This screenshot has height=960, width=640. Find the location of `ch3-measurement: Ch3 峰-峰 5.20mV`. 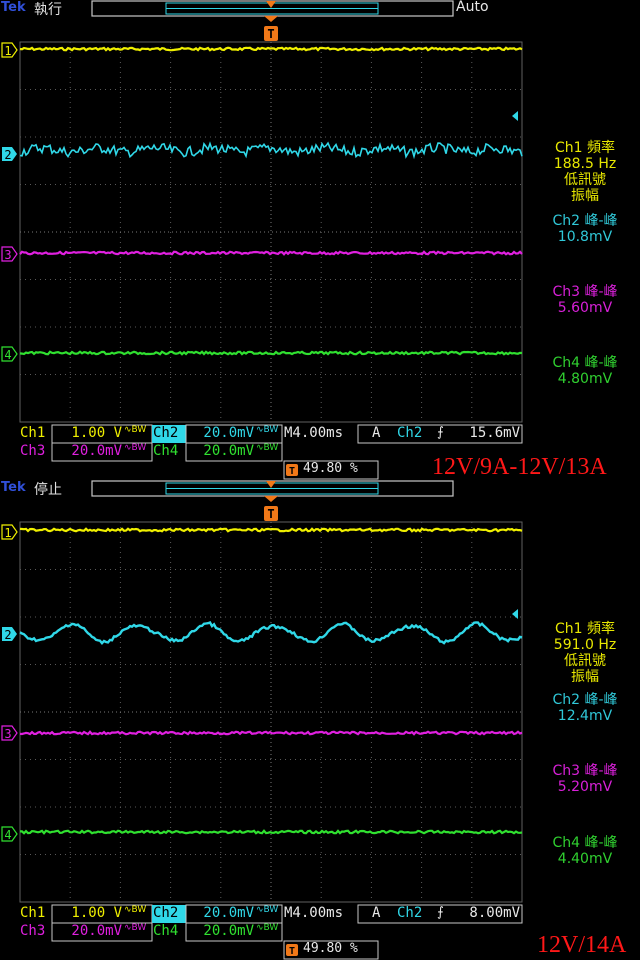

ch3-measurement: Ch3 峰-峰 5.20mV is located at coordinates (585, 779).